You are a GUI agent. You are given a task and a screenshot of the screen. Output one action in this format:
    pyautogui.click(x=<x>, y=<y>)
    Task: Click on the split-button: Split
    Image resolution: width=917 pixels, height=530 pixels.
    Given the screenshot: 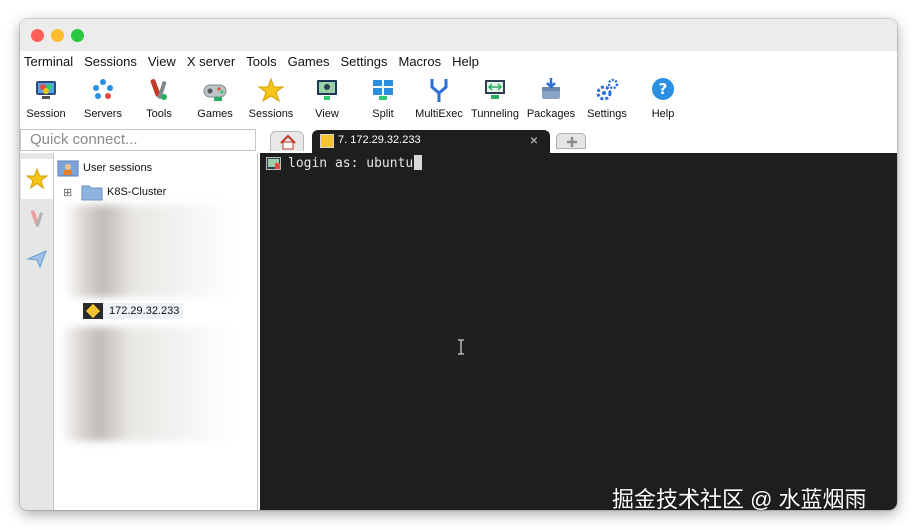 What is the action you would take?
    pyautogui.click(x=383, y=97)
    